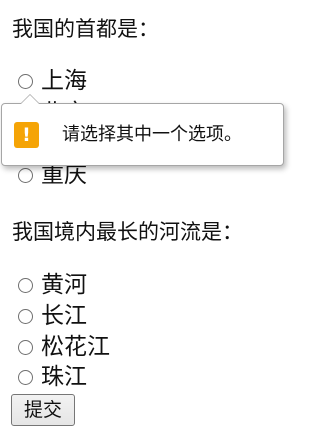 Image resolution: width=320 pixels, height=434 pixels. I want to click on question-2-label: 我国境内最长的河流是：, so click(127, 232).